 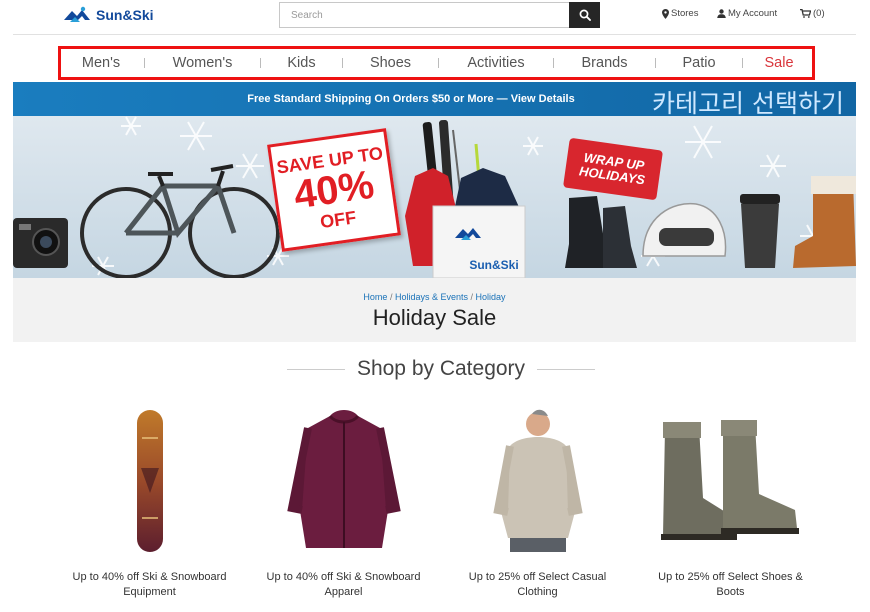 What do you see at coordinates (434, 34) in the screenshot?
I see `header-divider` at bounding box center [434, 34].